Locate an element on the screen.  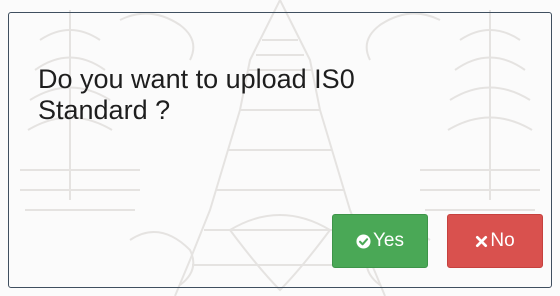
yes-button-label: Yes is located at coordinates (388, 240).